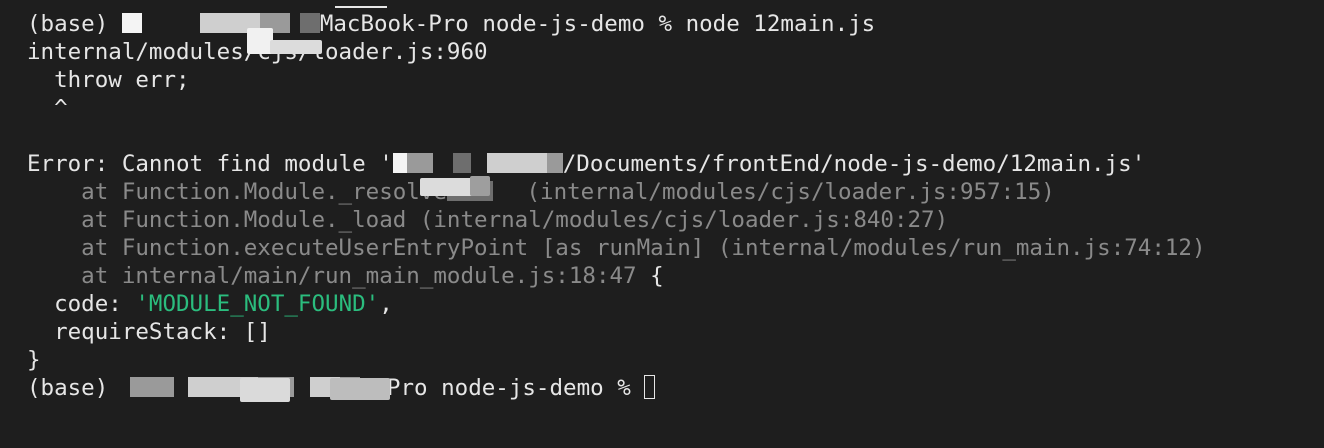  What do you see at coordinates (210, 164) in the screenshot?
I see `error-message-prefix: Error: Cannot find module '` at bounding box center [210, 164].